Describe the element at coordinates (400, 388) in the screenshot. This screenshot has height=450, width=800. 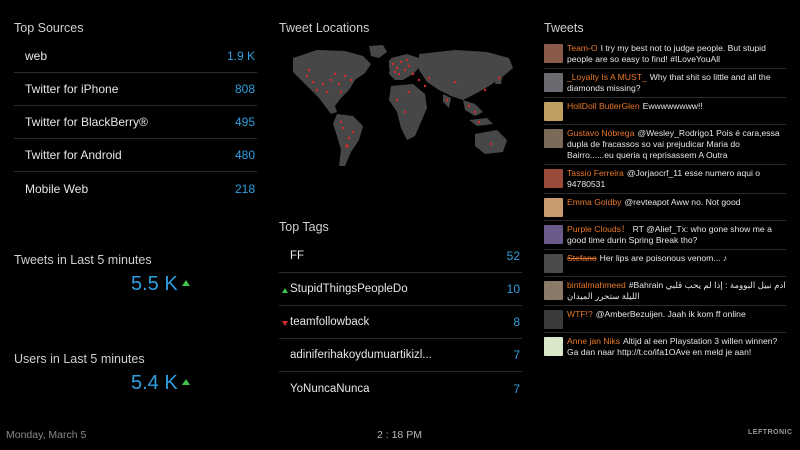
I see `tag-row: YoNuncaNunca 7` at that location.